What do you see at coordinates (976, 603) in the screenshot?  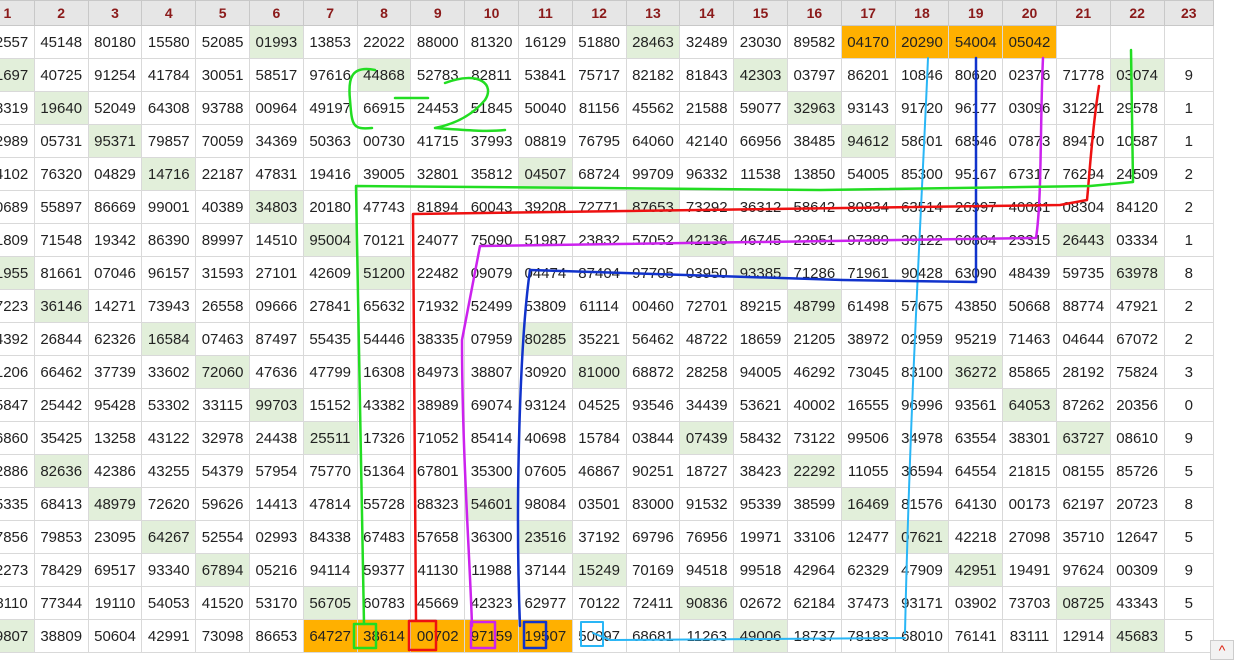 I see `grid-cell: 03902` at bounding box center [976, 603].